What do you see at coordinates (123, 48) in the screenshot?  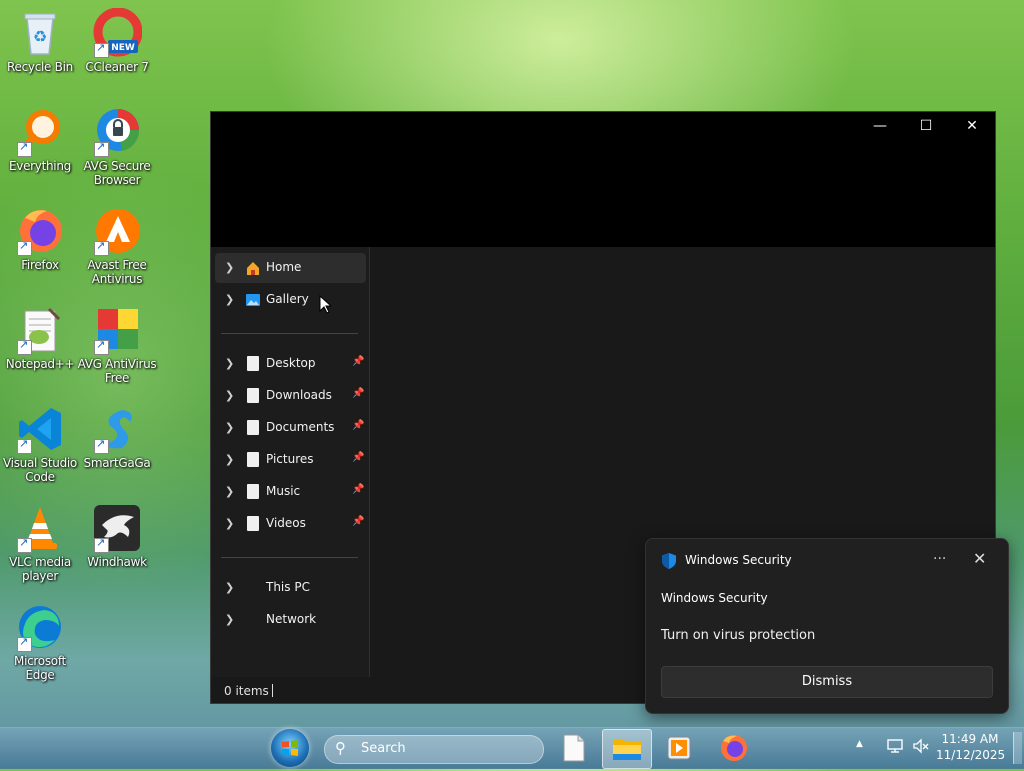 I see `svg-text: NEW` at bounding box center [123, 48].